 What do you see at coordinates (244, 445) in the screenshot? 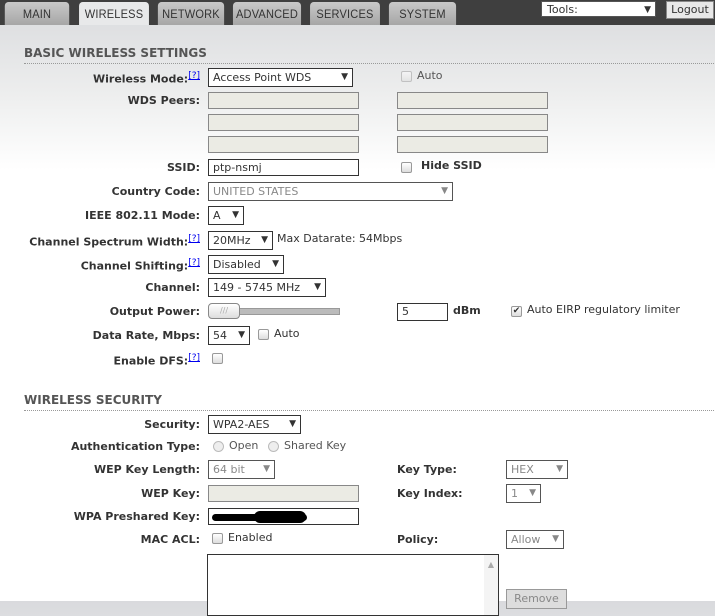
I see `auth-open-label: Open` at bounding box center [244, 445].